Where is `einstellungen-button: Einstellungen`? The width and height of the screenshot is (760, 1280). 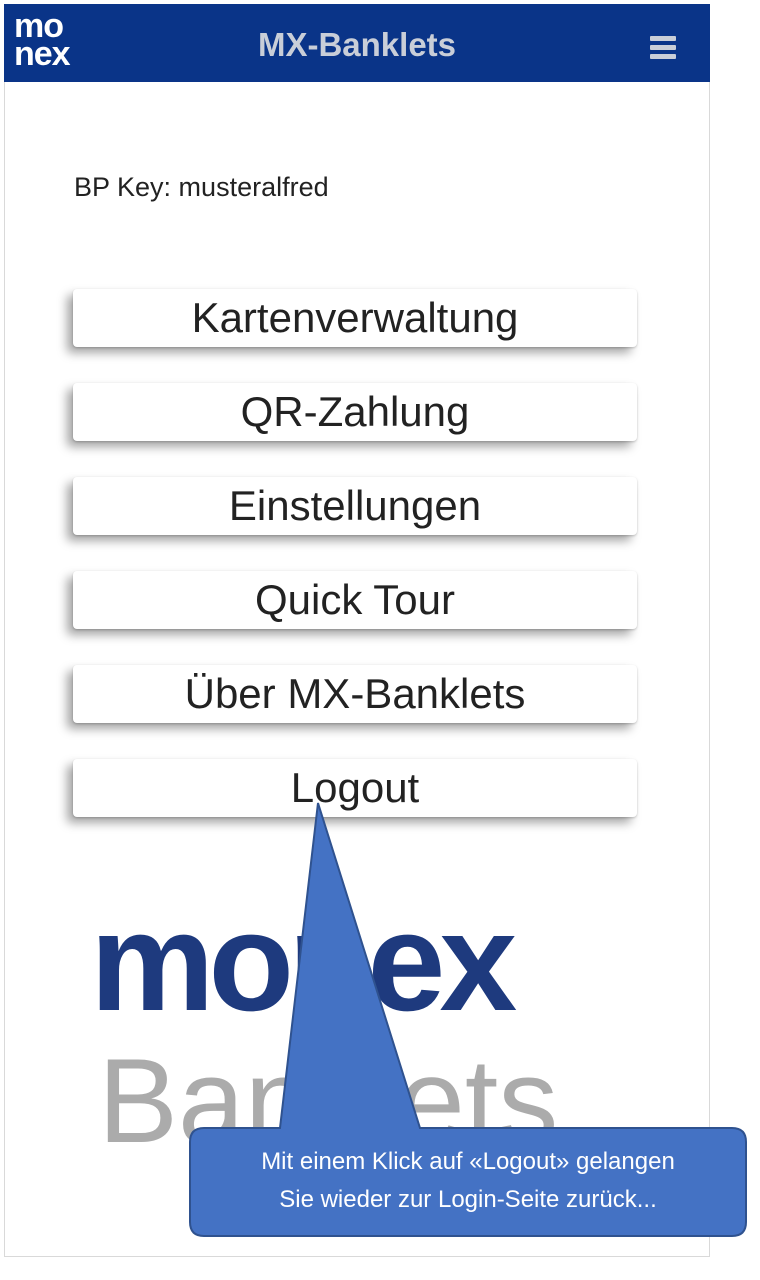
einstellungen-button: Einstellungen is located at coordinates (355, 506).